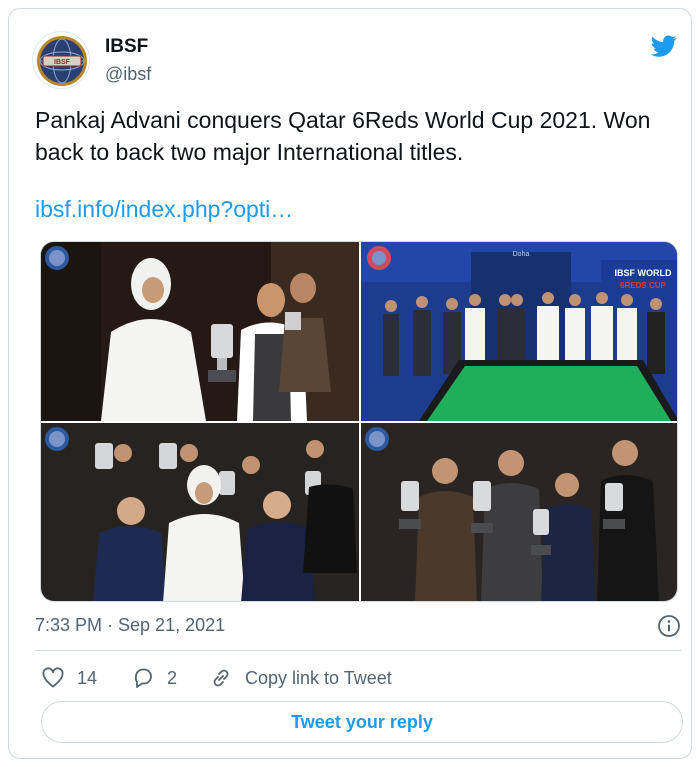 The image size is (700, 767). What do you see at coordinates (519, 512) in the screenshot?
I see `photo-four-winners` at bounding box center [519, 512].